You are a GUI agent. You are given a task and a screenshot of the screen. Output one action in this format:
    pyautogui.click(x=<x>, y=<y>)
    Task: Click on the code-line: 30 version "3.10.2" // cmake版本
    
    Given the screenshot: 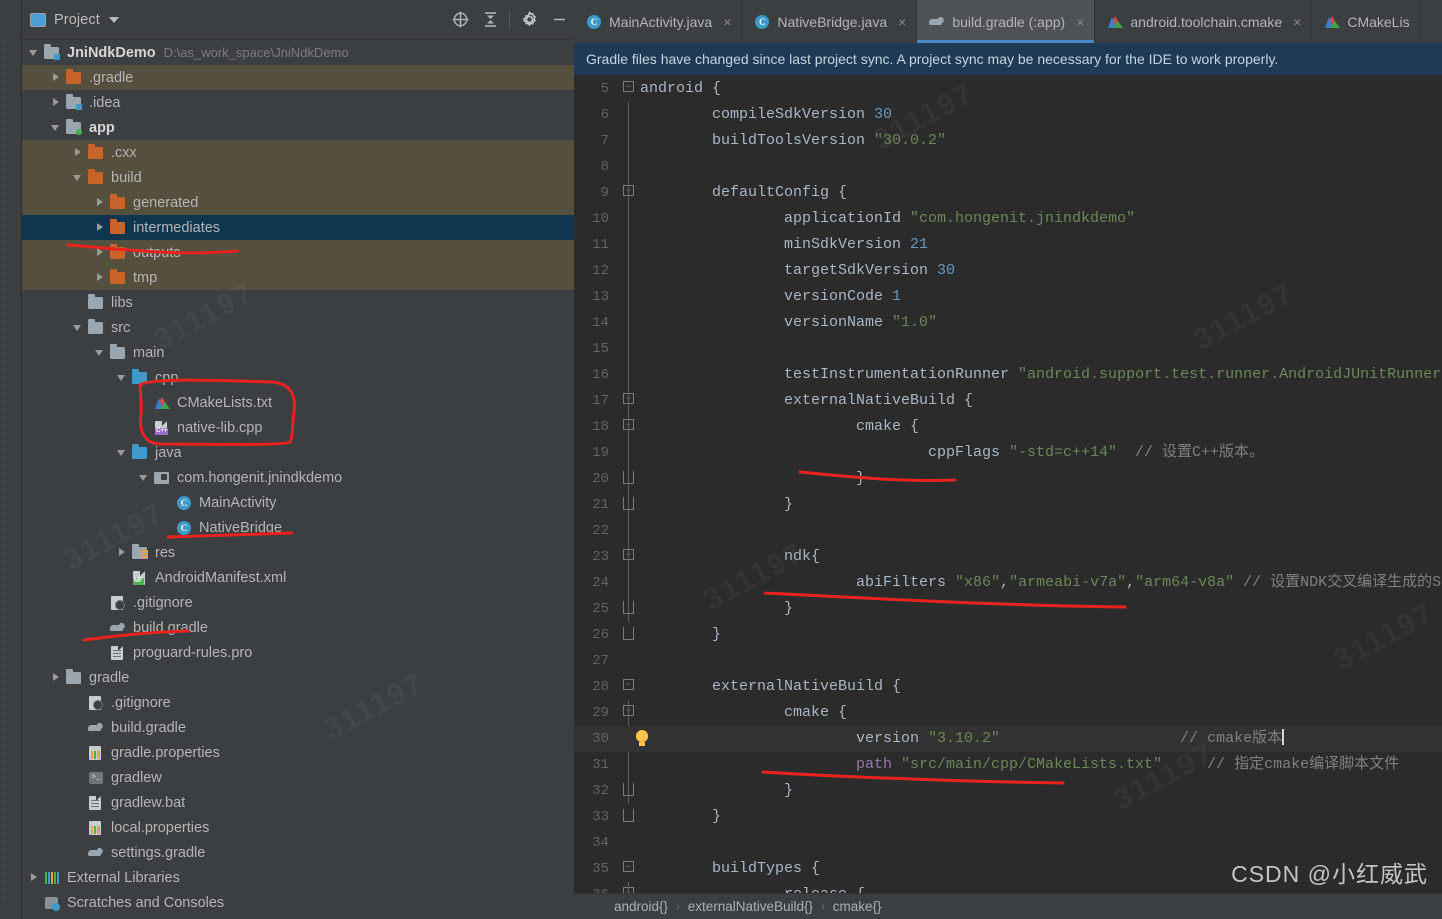 What is the action you would take?
    pyautogui.click(x=1008, y=739)
    